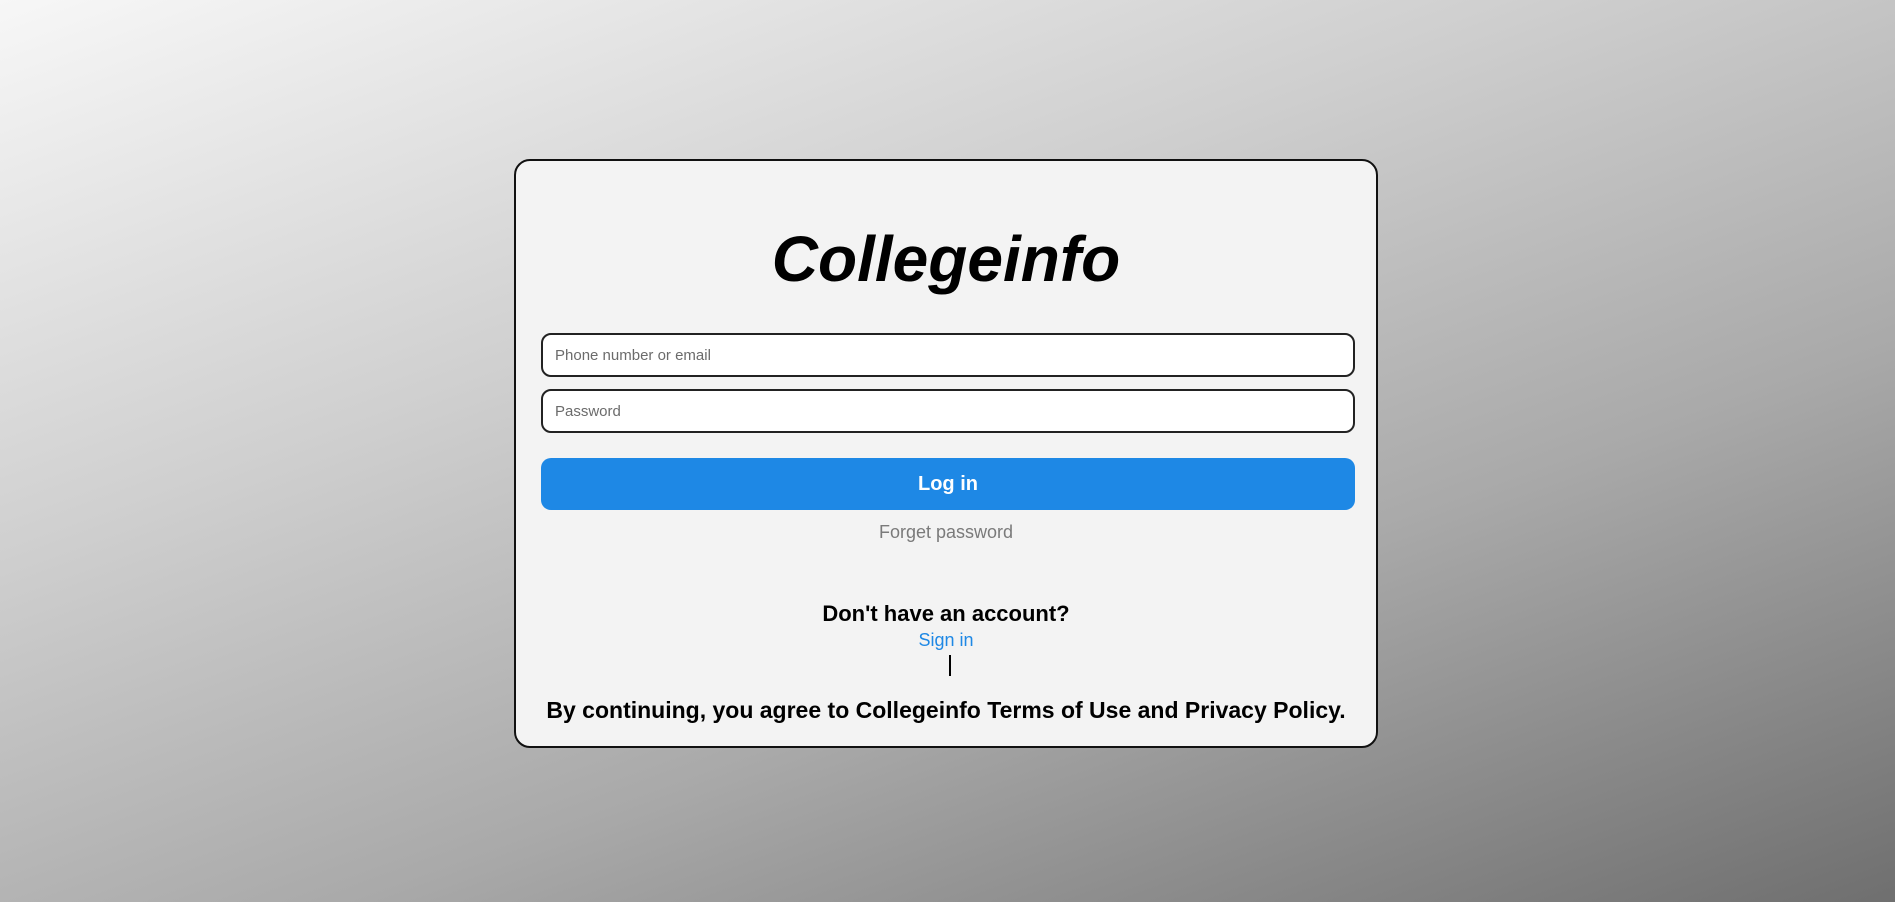 This screenshot has width=1895, height=902. I want to click on app-title: Collegeinfo, so click(946, 259).